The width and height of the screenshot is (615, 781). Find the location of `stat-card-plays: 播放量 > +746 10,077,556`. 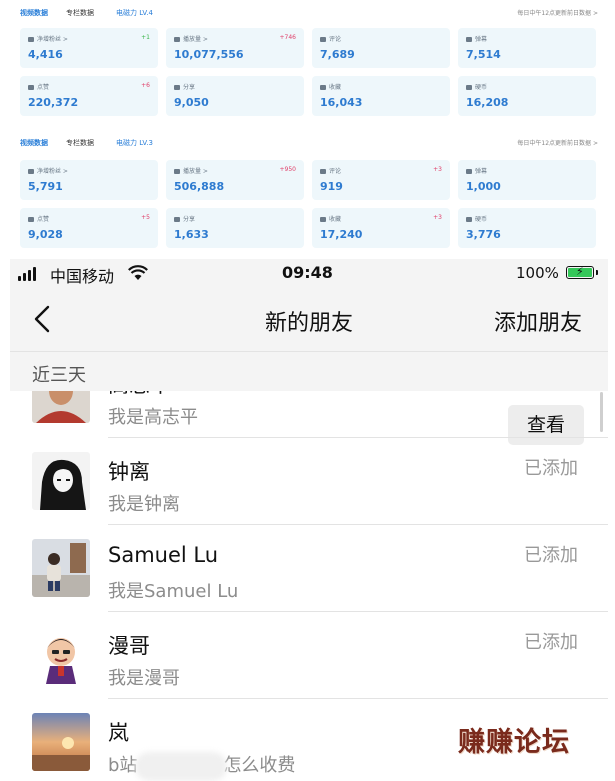

stat-card-plays: 播放量 > +746 10,077,556 is located at coordinates (235, 48).